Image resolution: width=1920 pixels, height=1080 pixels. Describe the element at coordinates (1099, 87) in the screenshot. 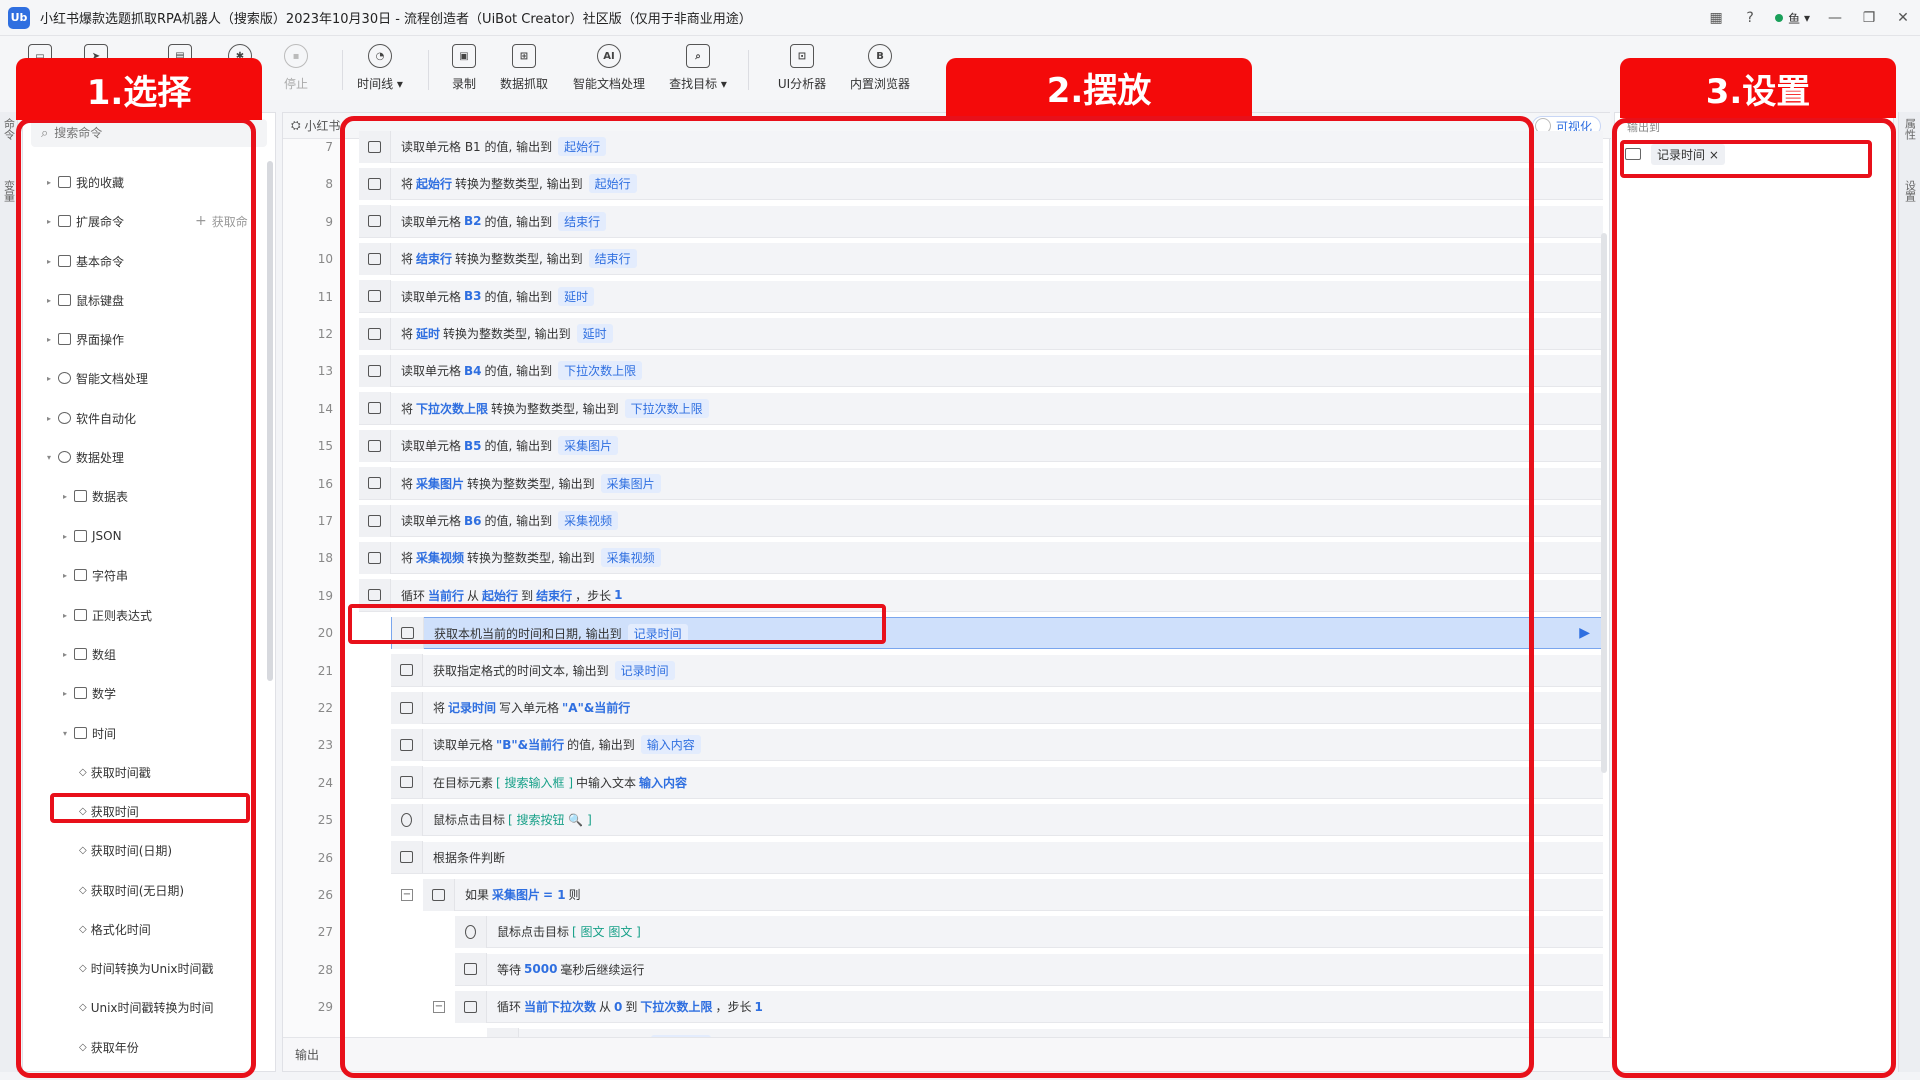

I see `annotation-place-label: 2.摆放` at that location.